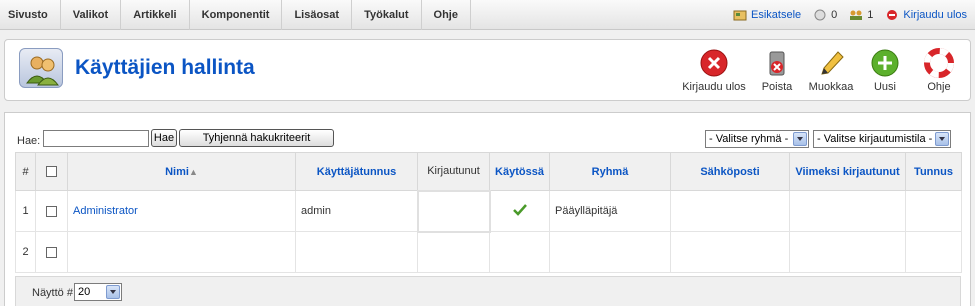 This screenshot has width=975, height=306. I want to click on search-label: Hae:, so click(29, 141).